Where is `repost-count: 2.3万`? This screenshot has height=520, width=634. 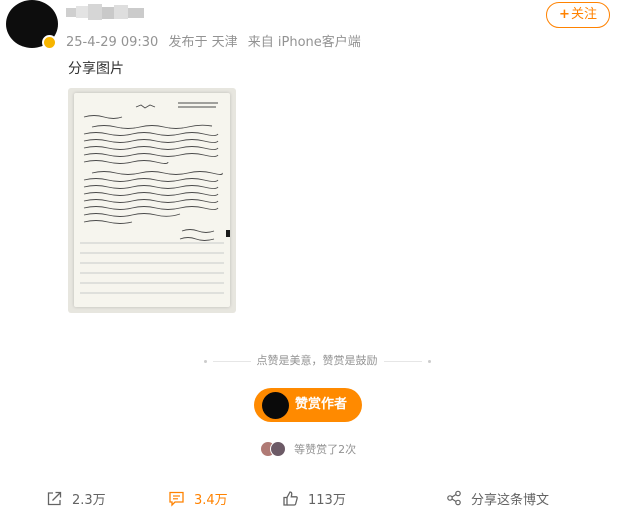
repost-count: 2.3万 is located at coordinates (89, 500).